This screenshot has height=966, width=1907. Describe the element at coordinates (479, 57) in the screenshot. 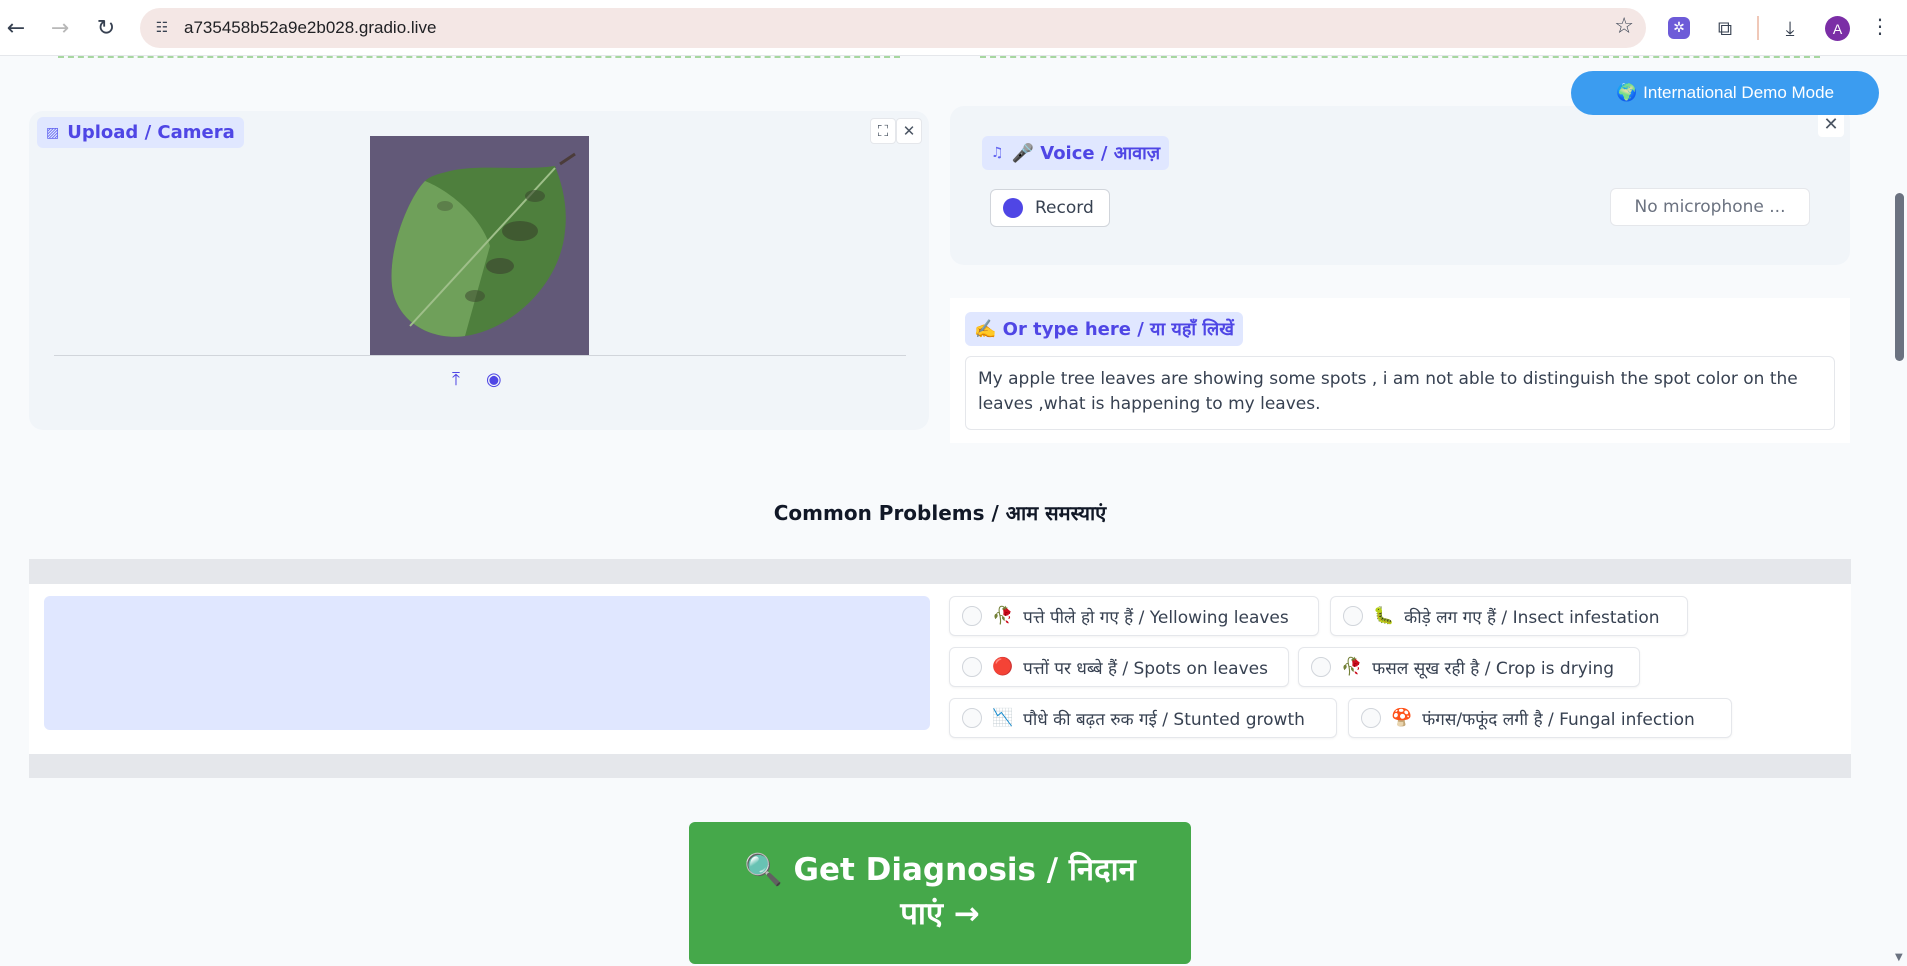

I see `dashed-divider-left` at that location.